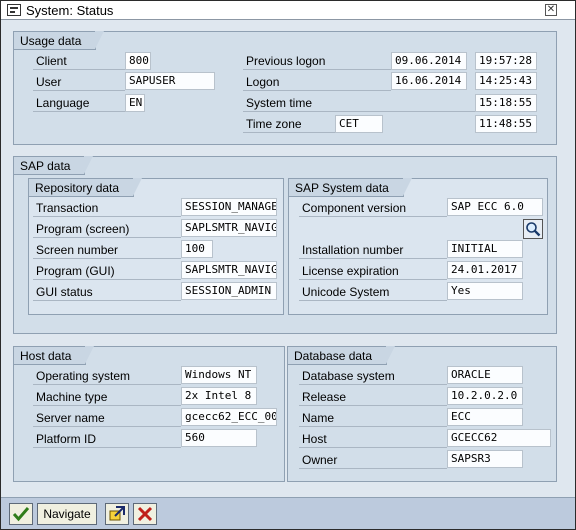 Image resolution: width=576 pixels, height=530 pixels. Describe the element at coordinates (373, 208) in the screenshot. I see `component-version-label: Component version` at that location.